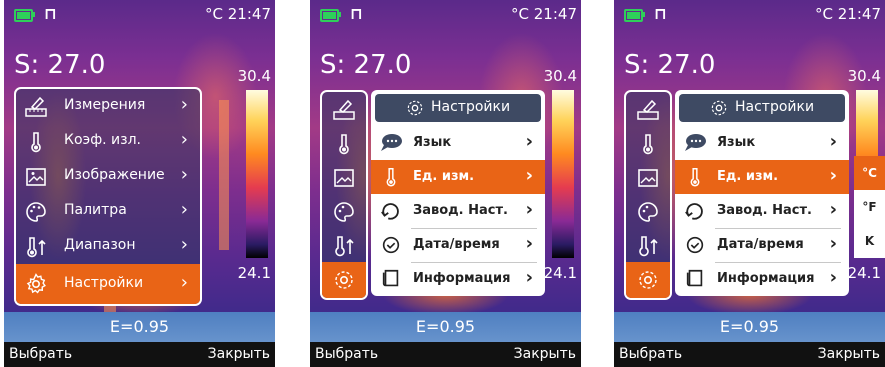  What do you see at coordinates (390, 278) in the screenshot?
I see `document-icon` at bounding box center [390, 278].